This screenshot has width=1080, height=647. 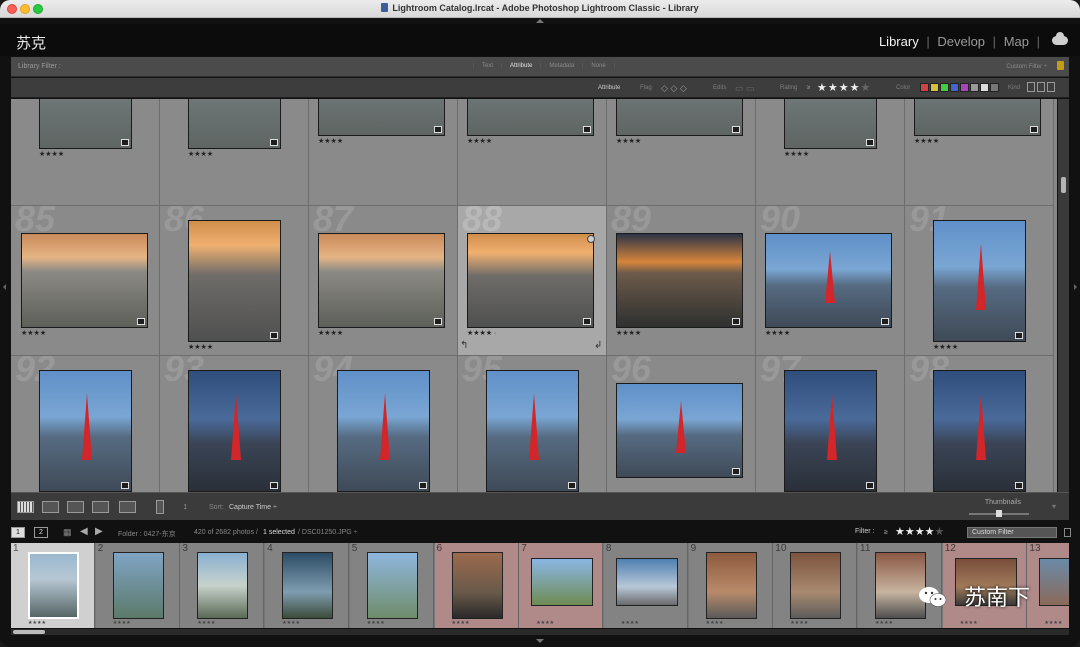 What do you see at coordinates (1048, 585) in the screenshot?
I see `filmstrip-cell: 13 ★★★★` at bounding box center [1048, 585].